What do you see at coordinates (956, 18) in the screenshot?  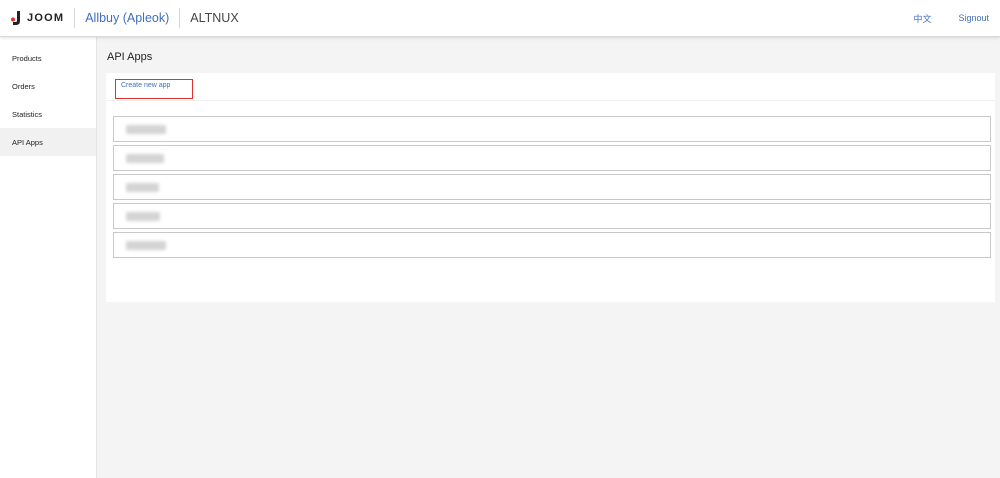 I see `header-actions: 中文 Signout` at bounding box center [956, 18].